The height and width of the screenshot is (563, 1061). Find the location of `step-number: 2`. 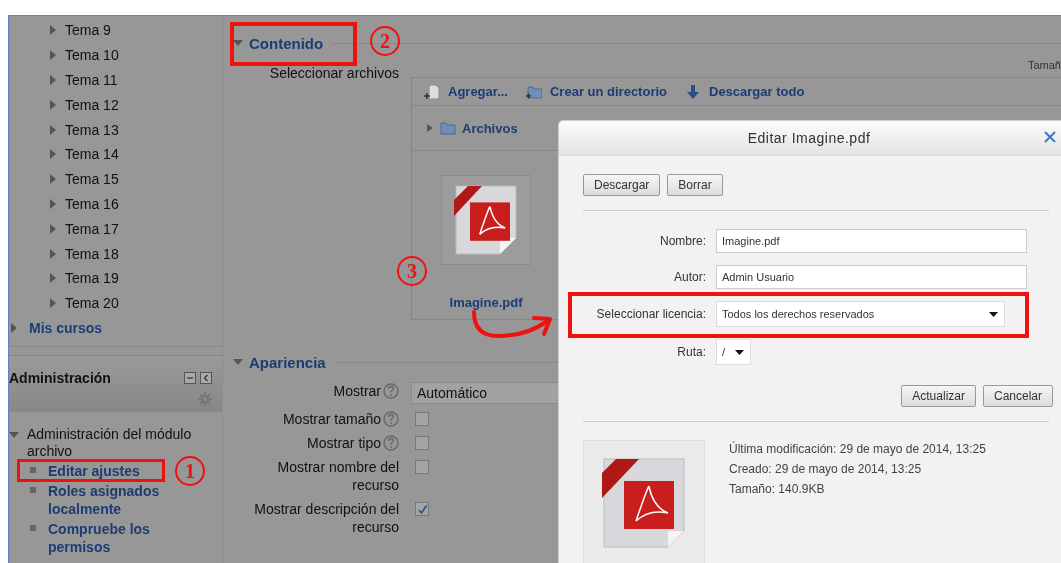

step-number: 2 is located at coordinates (385, 41).